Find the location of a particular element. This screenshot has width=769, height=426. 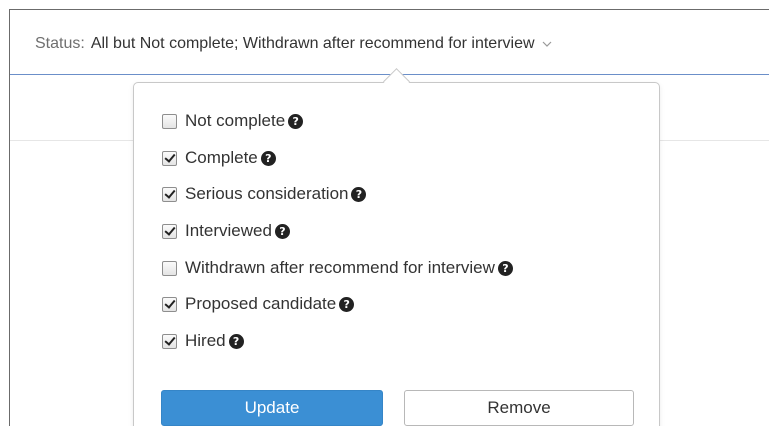

checkbox-withdrawn is located at coordinates (169, 268).